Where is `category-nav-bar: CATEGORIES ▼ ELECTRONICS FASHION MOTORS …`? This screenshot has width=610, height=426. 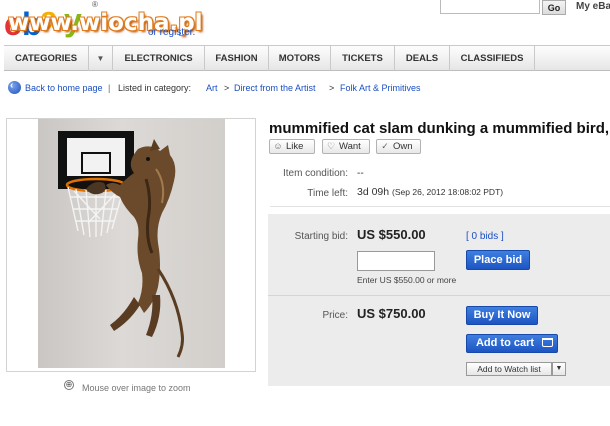 category-nav-bar: CATEGORIES ▼ ELECTRONICS FASHION MOTORS … is located at coordinates (307, 58).